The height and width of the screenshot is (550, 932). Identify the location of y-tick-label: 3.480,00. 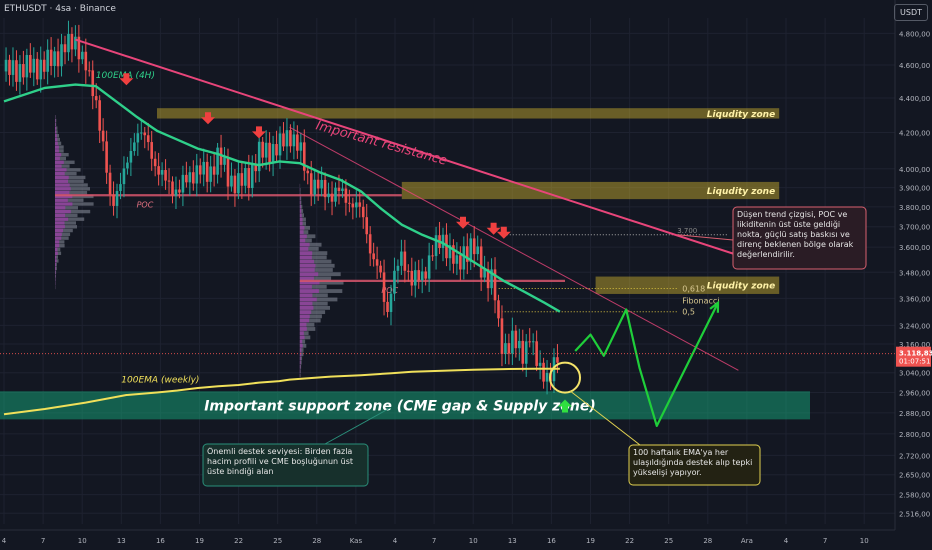
(914, 273).